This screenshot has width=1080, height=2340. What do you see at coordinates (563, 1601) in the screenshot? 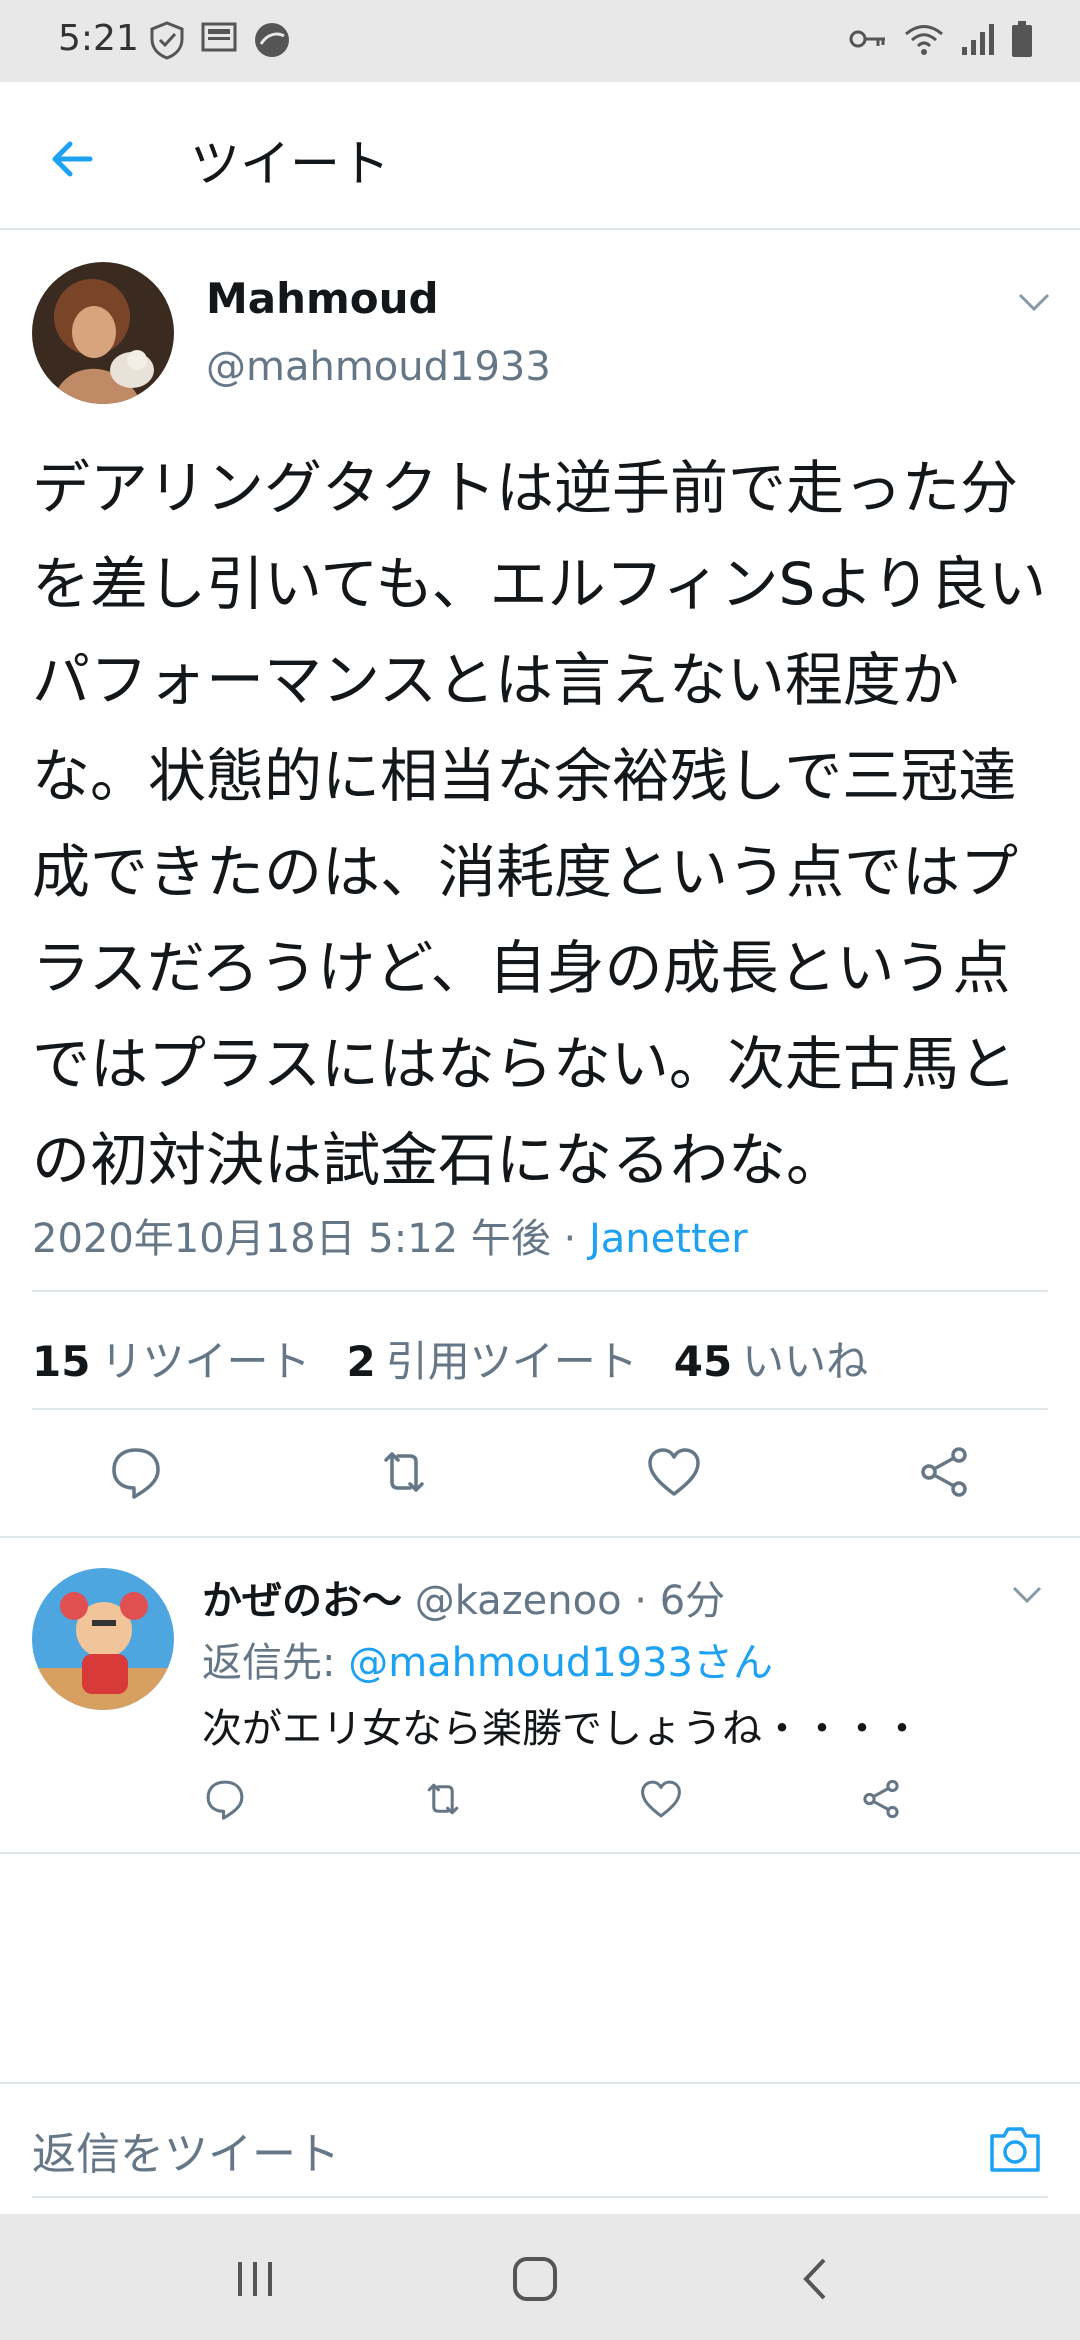
I see `reply-handle-time: @kazenoo · 6分` at bounding box center [563, 1601].